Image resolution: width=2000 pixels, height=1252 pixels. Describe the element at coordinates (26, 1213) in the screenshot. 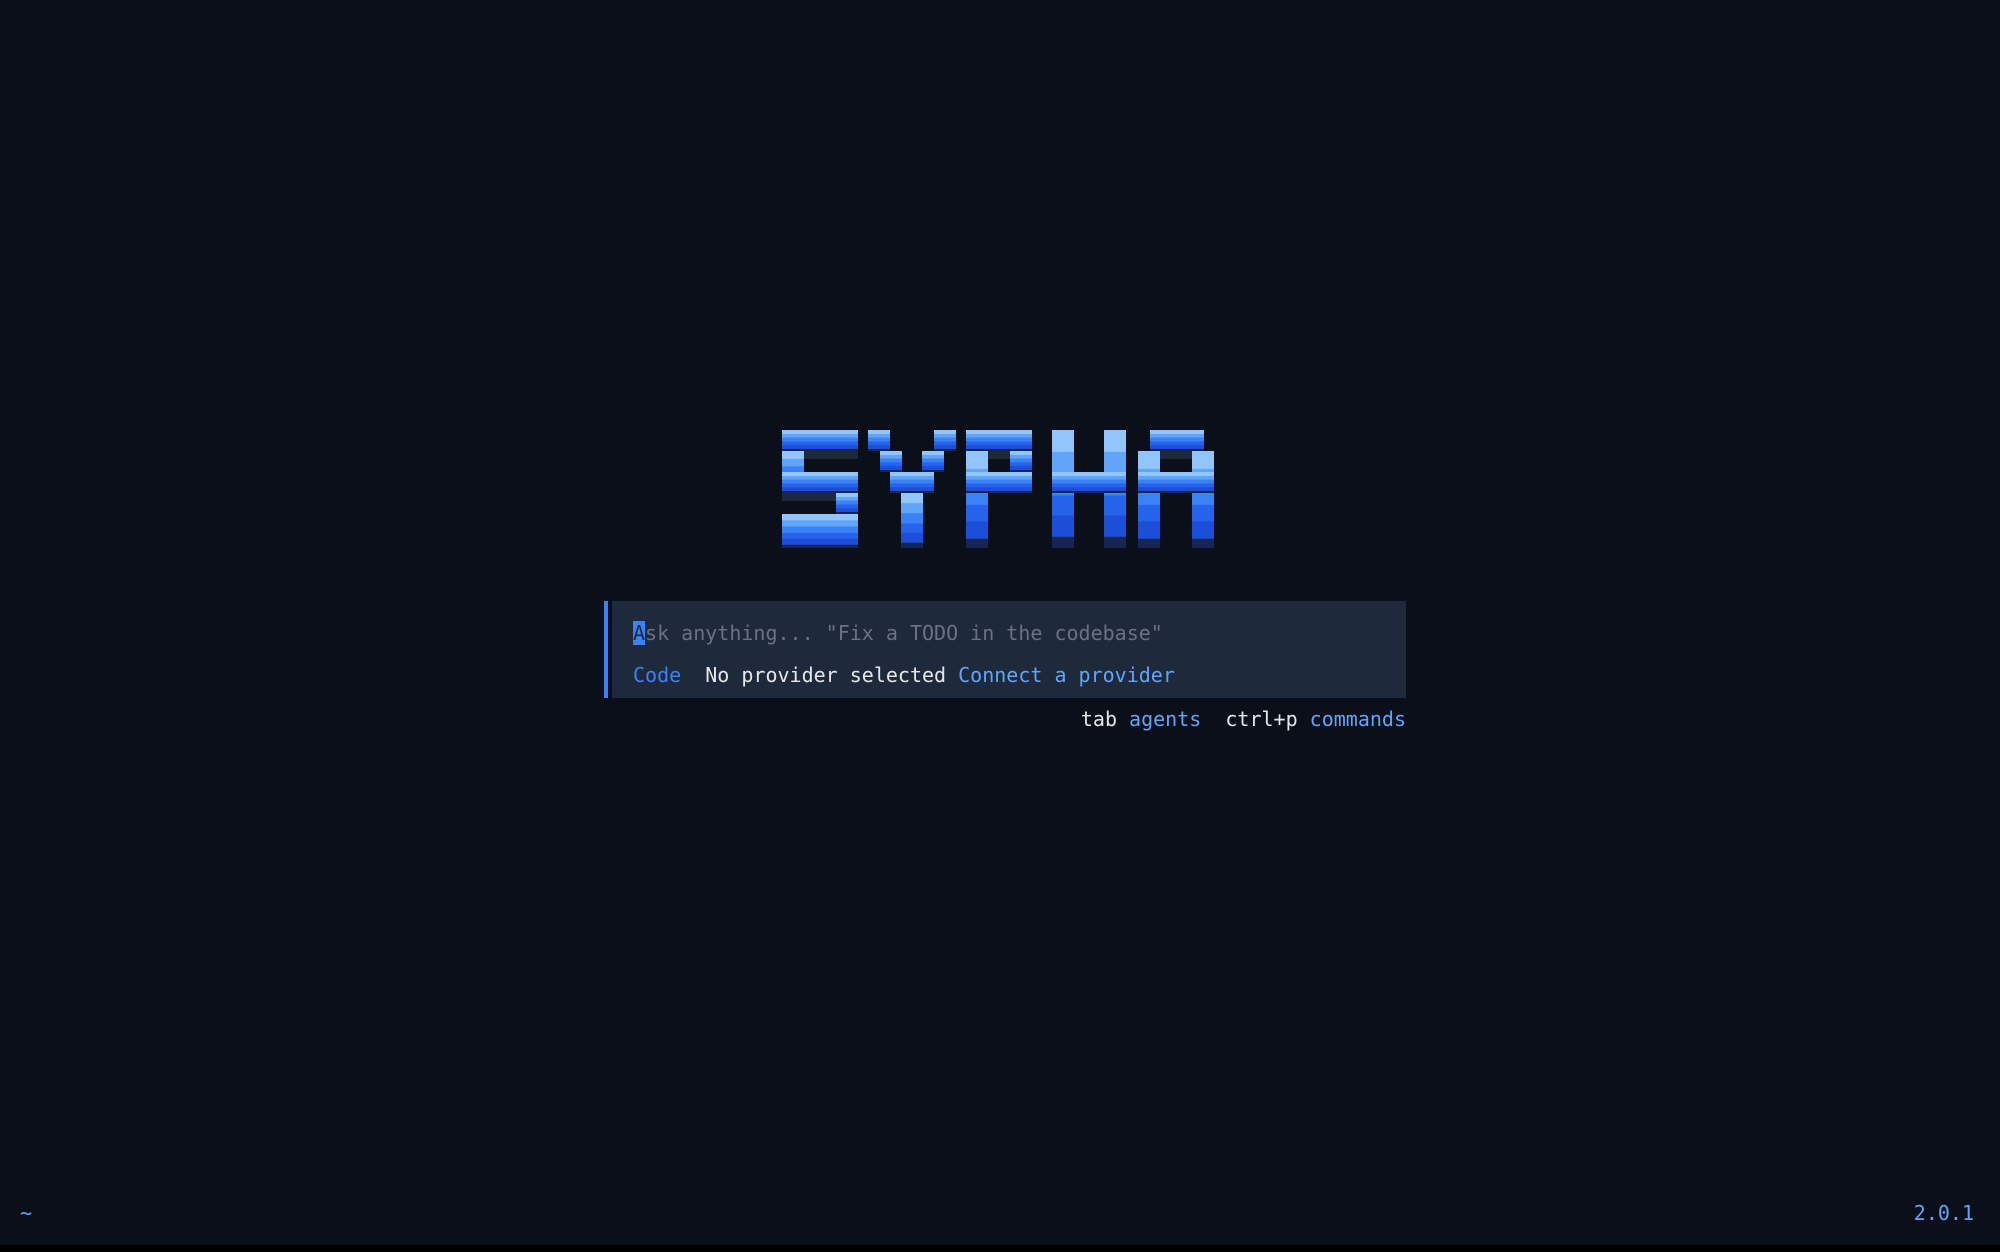

I see `current-directory: ~` at that location.